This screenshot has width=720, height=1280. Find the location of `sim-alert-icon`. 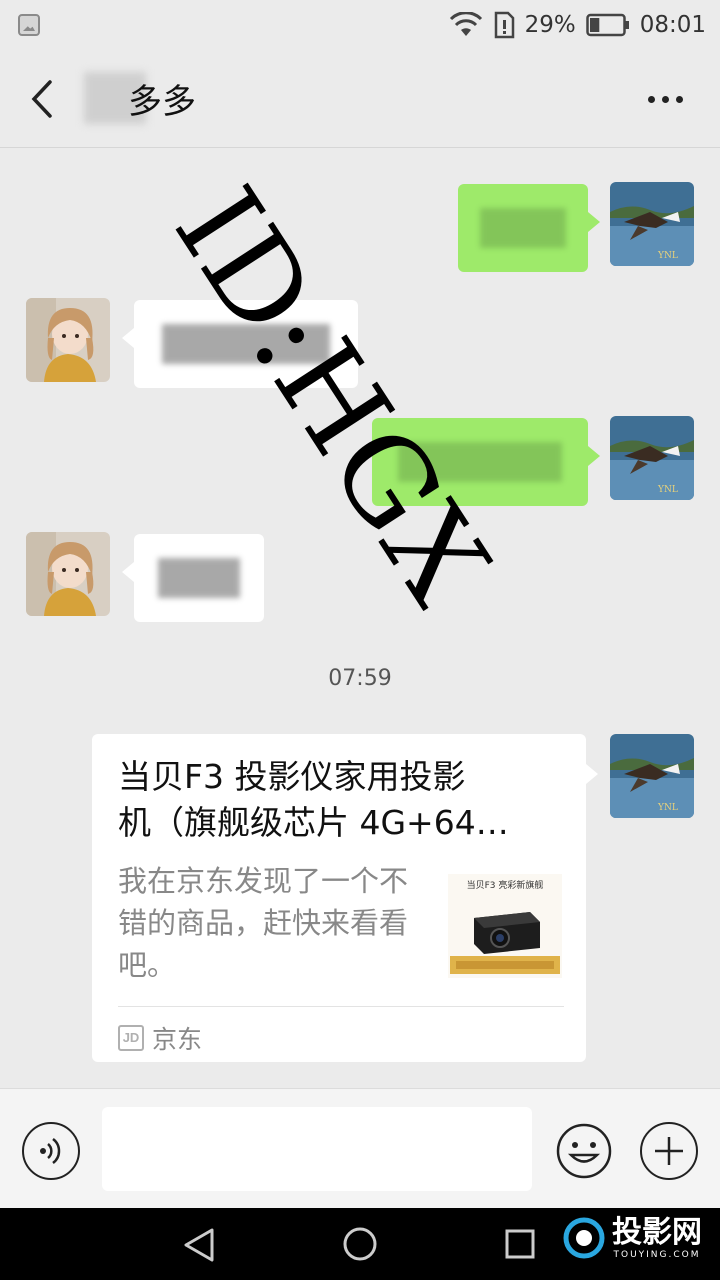

sim-alert-icon is located at coordinates (504, 25).